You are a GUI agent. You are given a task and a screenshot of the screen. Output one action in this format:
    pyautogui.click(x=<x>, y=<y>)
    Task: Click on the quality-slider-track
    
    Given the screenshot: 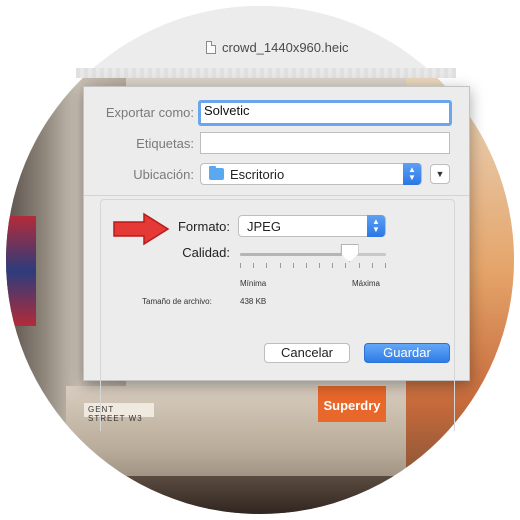 What is the action you would take?
    pyautogui.click(x=313, y=254)
    